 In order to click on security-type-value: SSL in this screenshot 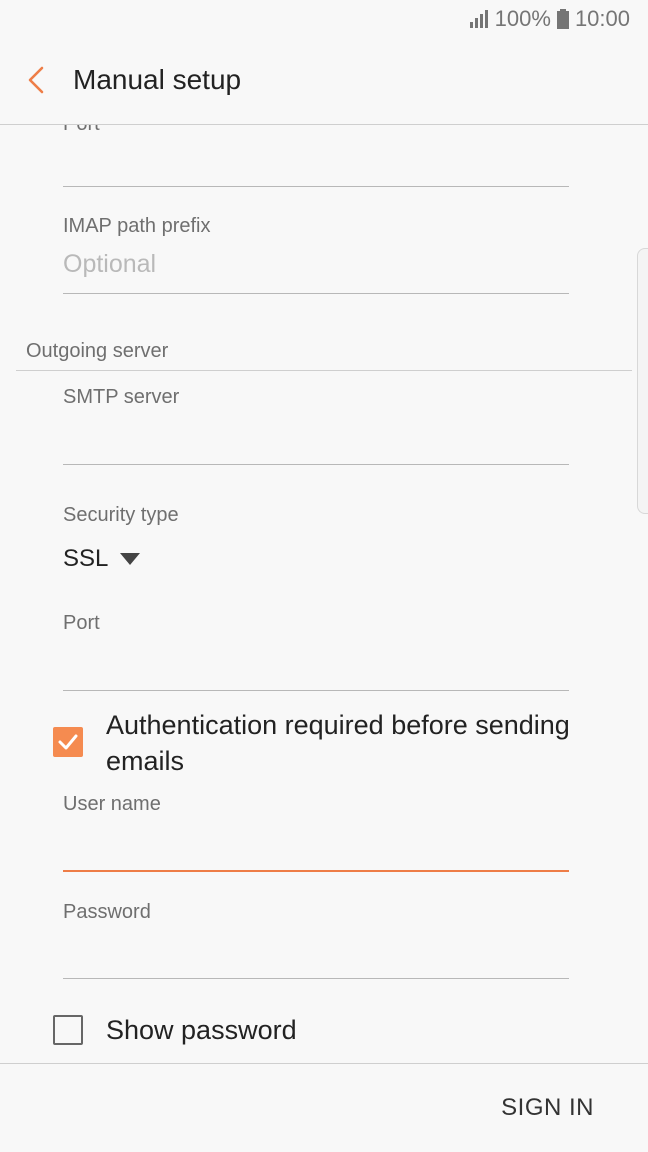, I will do `click(86, 558)`.